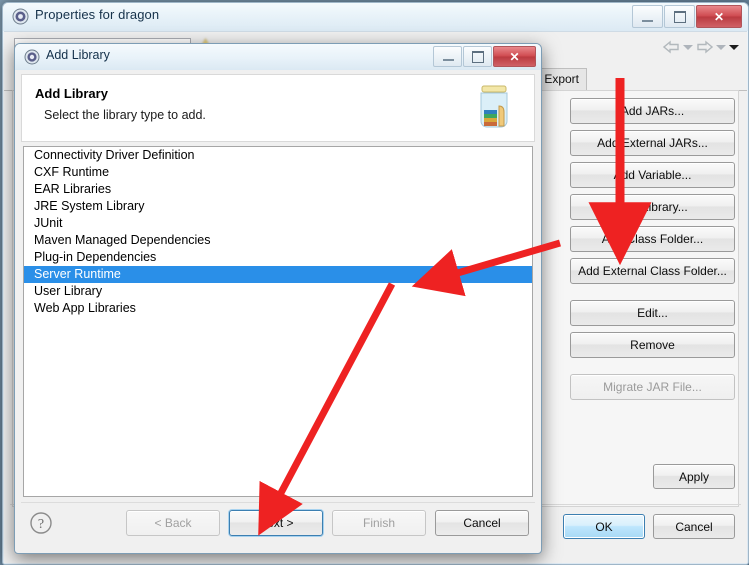 The width and height of the screenshot is (749, 565). Describe the element at coordinates (20, 16) in the screenshot. I see `properties-gear-icon` at that location.